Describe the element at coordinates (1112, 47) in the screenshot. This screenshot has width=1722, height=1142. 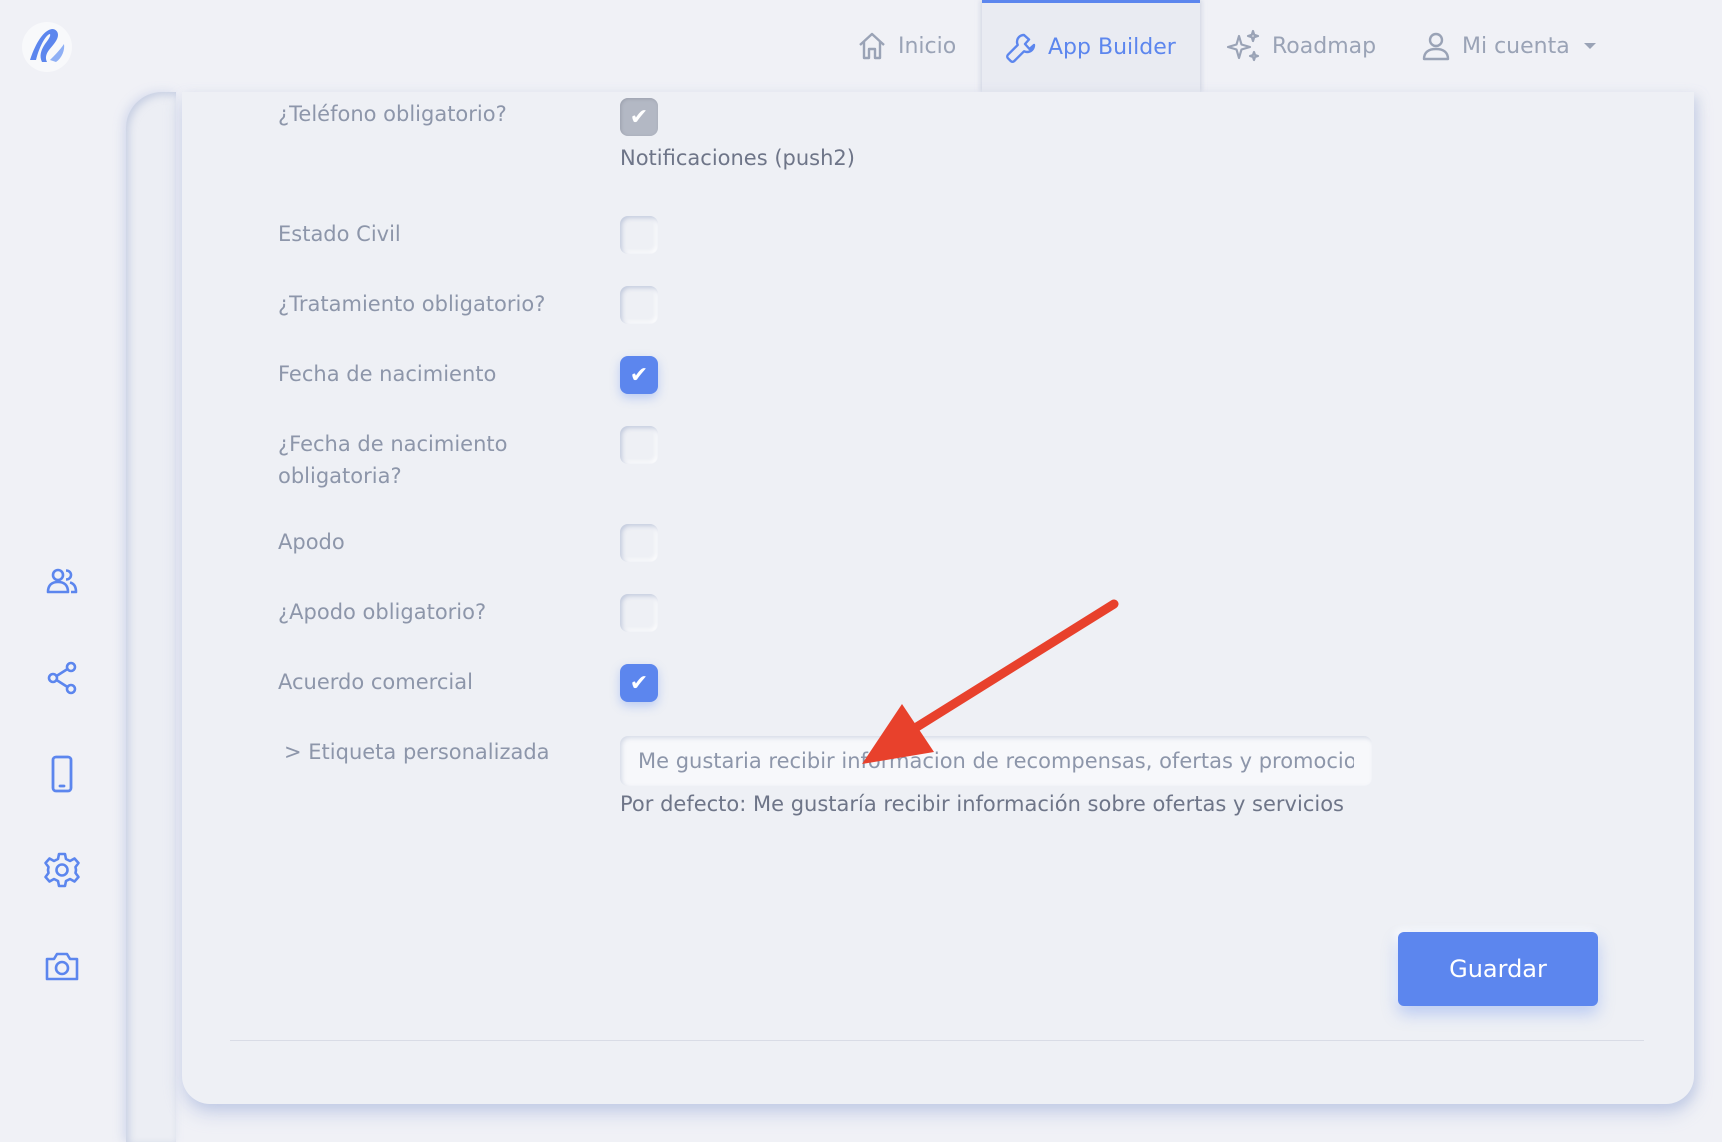
I see `nav-app-builder-label: App Builder` at that location.